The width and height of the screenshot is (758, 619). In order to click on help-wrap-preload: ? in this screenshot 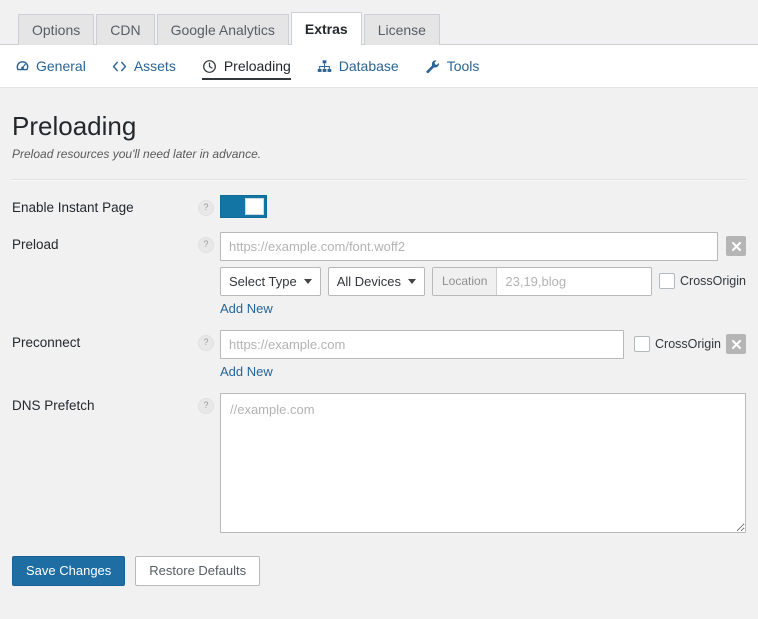, I will do `click(206, 242)`.